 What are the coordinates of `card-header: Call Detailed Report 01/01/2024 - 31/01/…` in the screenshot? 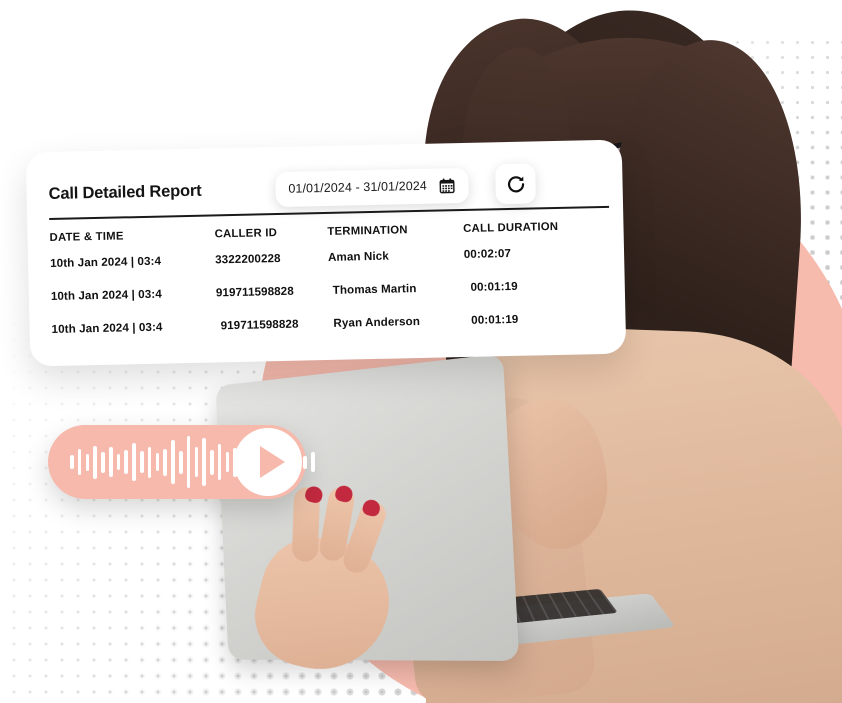 It's located at (335, 188).